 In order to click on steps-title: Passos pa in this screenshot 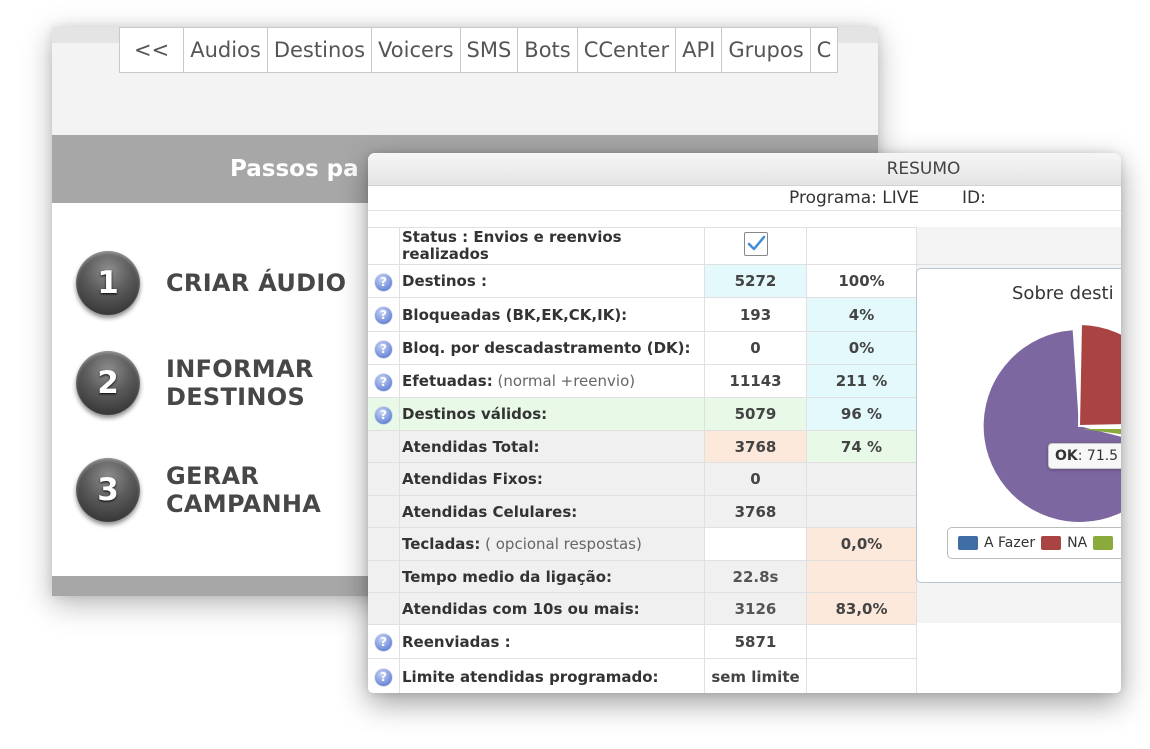, I will do `click(294, 169)`.